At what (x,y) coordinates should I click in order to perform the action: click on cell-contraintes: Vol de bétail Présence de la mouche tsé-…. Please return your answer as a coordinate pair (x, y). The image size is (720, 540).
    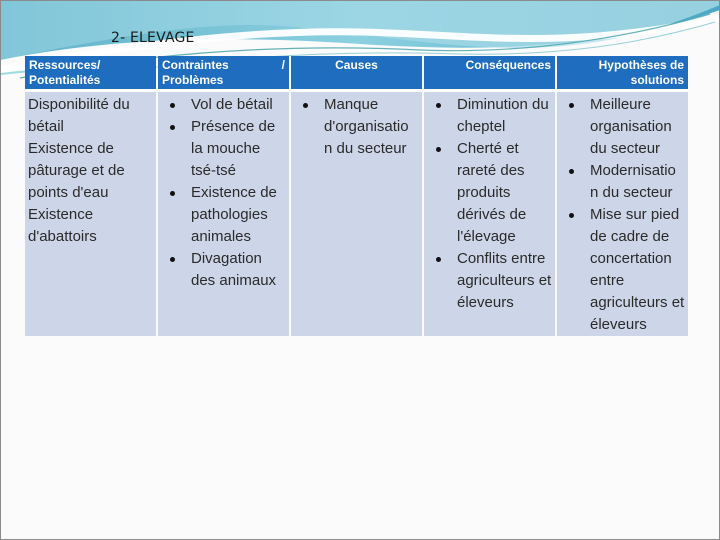
    Looking at the image, I should click on (223, 214).